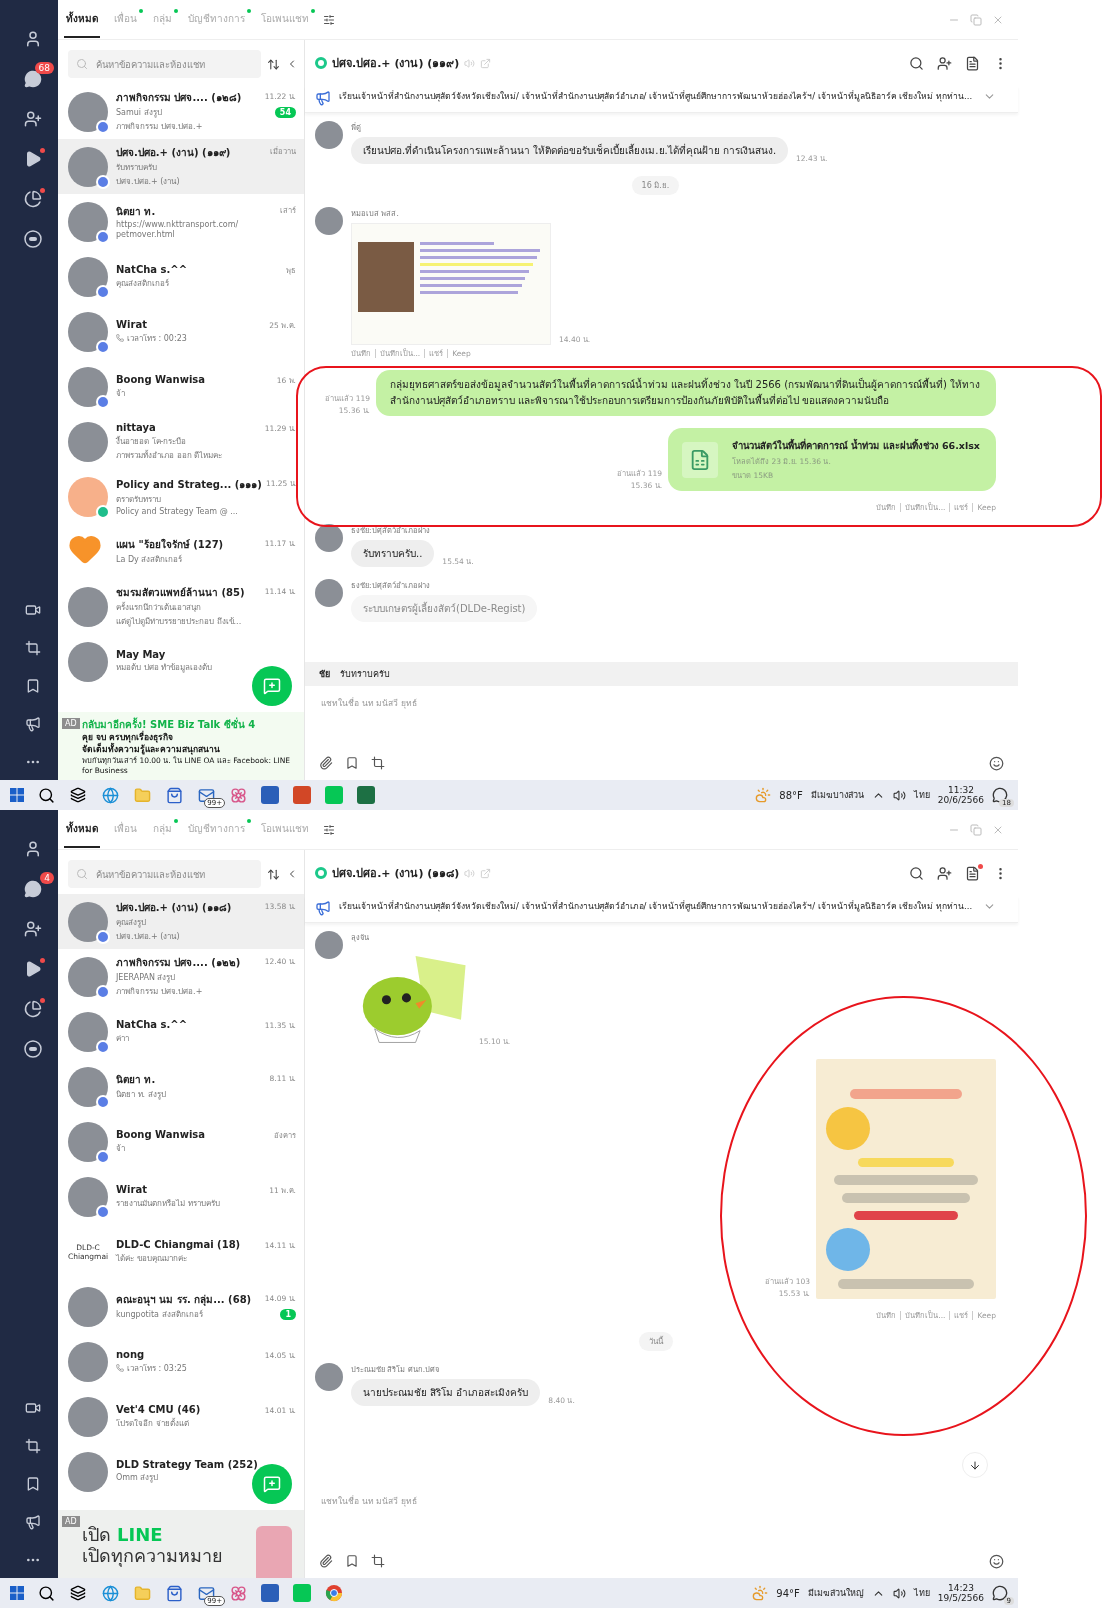 This screenshot has height=1608, width=1105. Describe the element at coordinates (161, 379) in the screenshot. I see `chat-name: Boong Wanwisa` at that location.